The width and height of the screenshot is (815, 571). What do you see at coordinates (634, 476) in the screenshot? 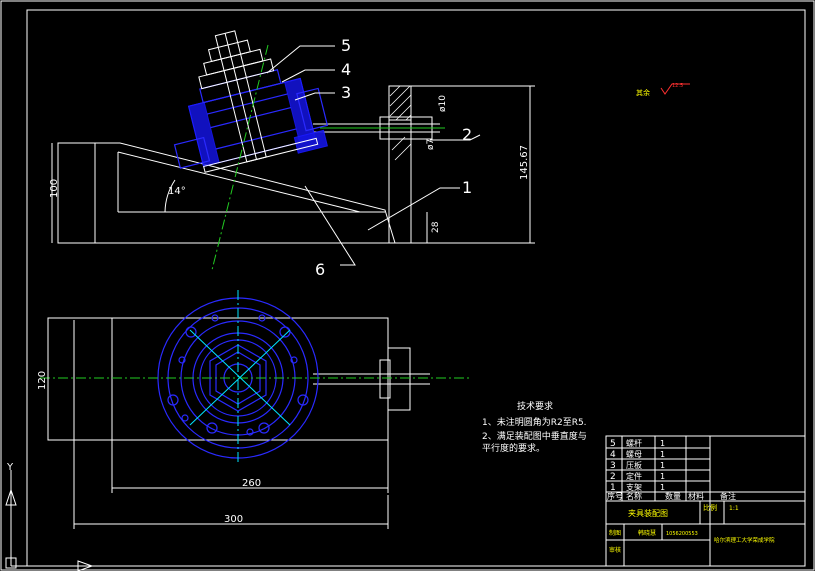
I see `bom-row-name: 定件` at bounding box center [634, 476].